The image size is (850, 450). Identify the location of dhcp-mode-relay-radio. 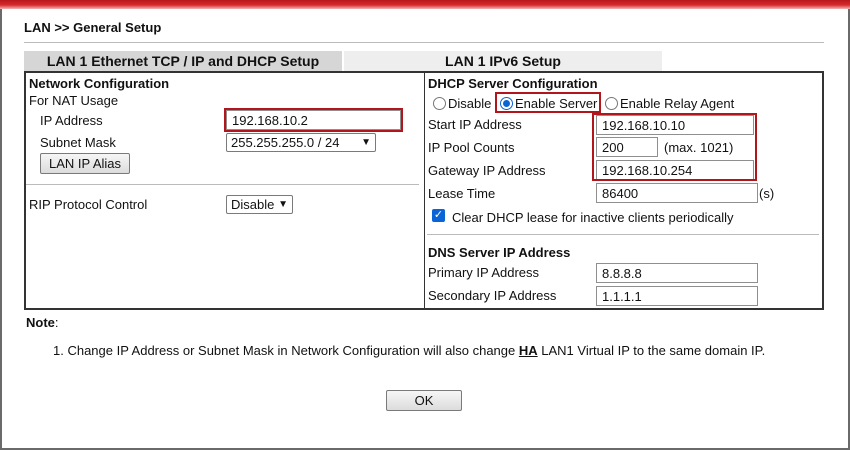
(611, 103).